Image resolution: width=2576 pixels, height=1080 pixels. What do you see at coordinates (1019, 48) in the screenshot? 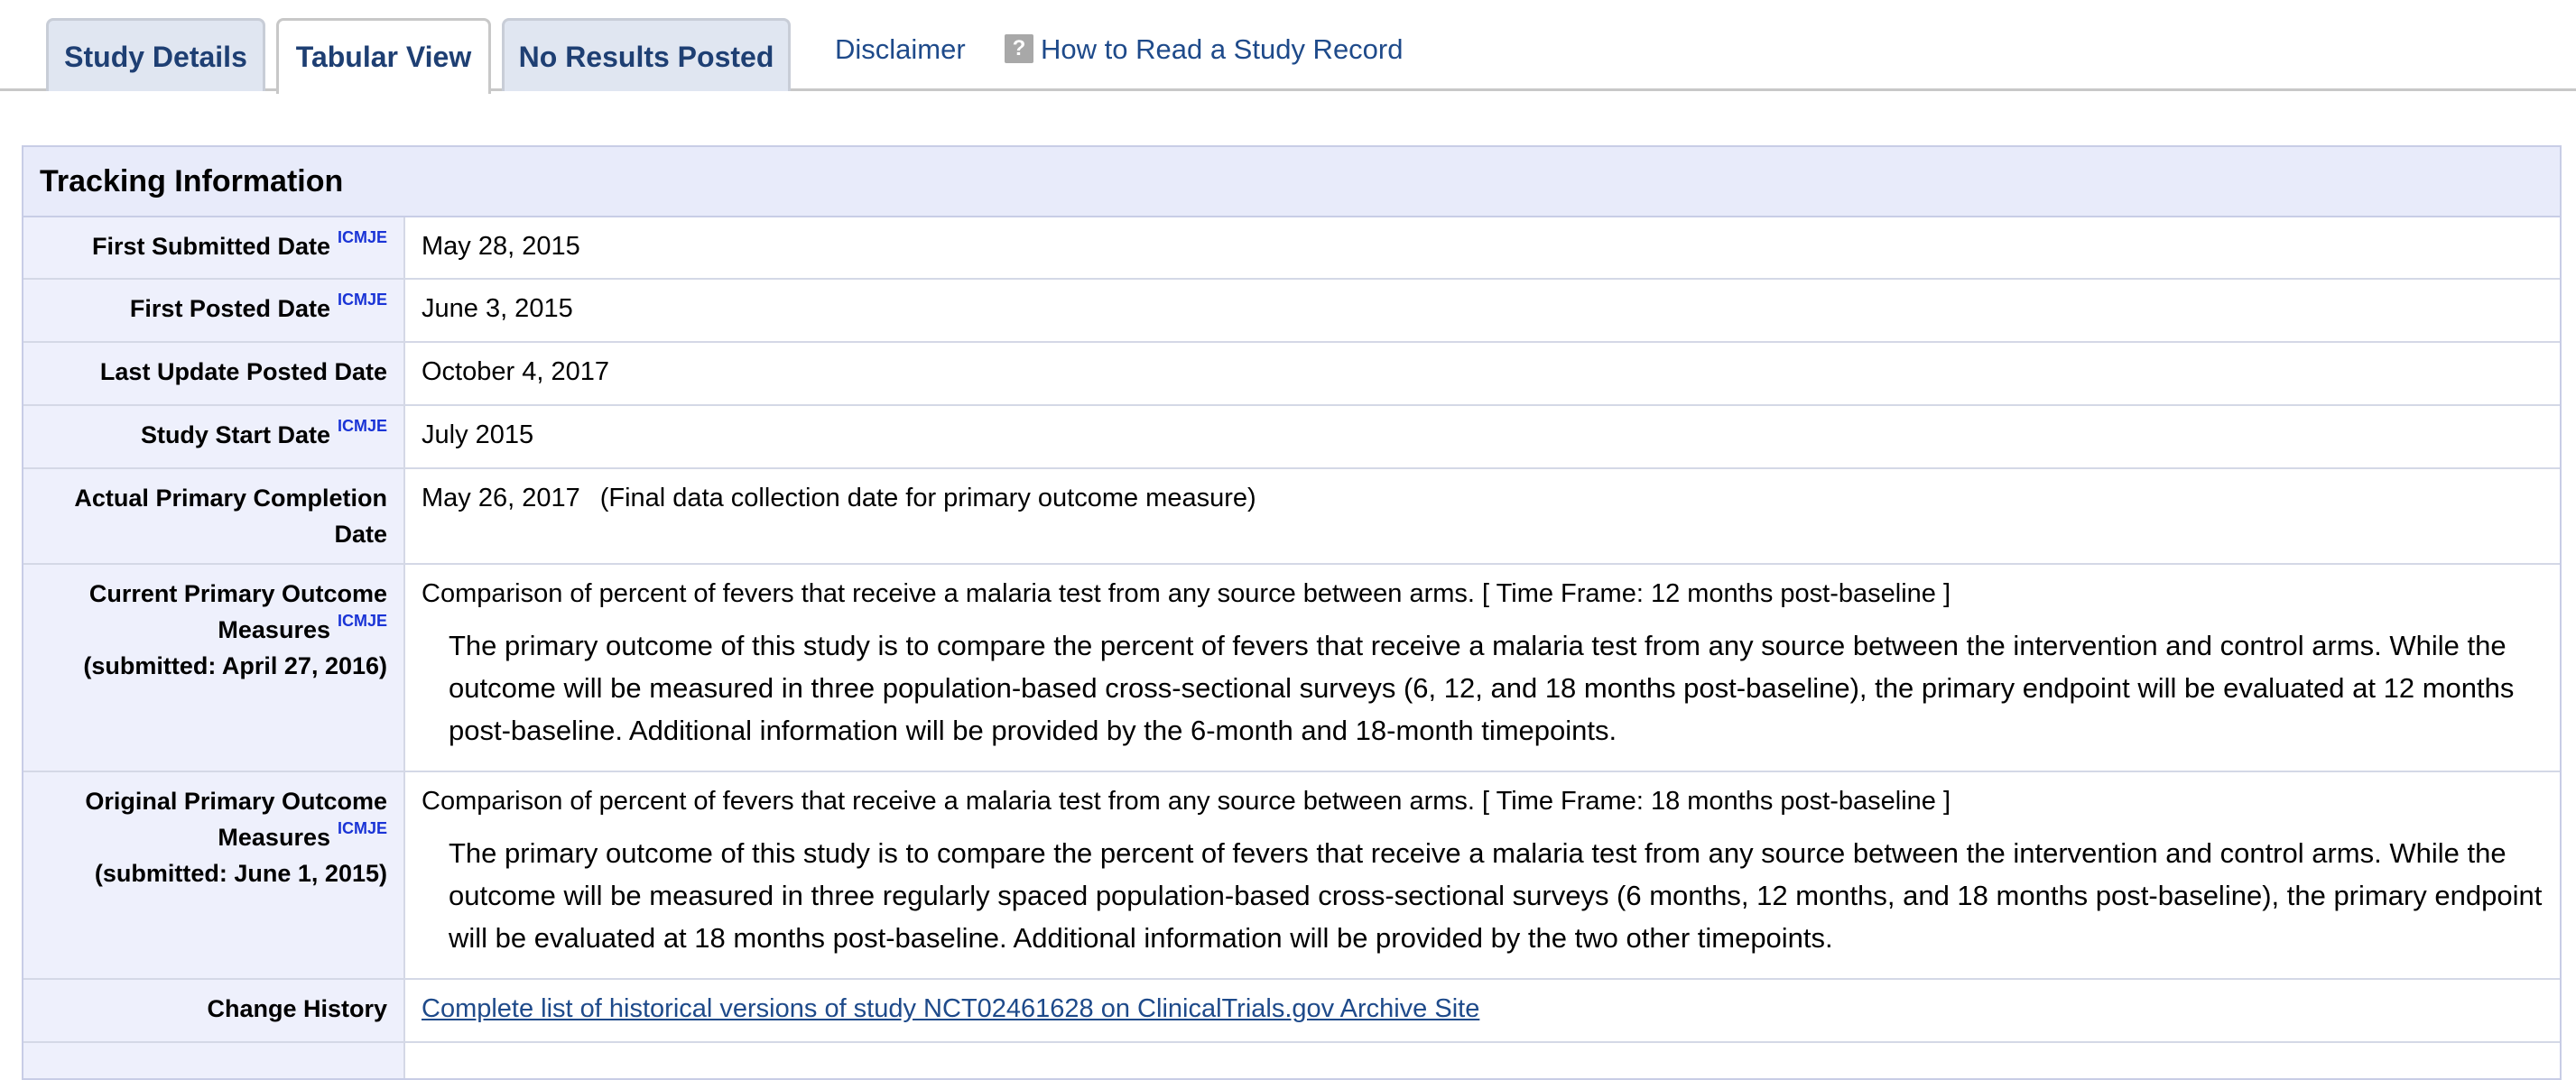
I see `help-question-icon: ?` at bounding box center [1019, 48].